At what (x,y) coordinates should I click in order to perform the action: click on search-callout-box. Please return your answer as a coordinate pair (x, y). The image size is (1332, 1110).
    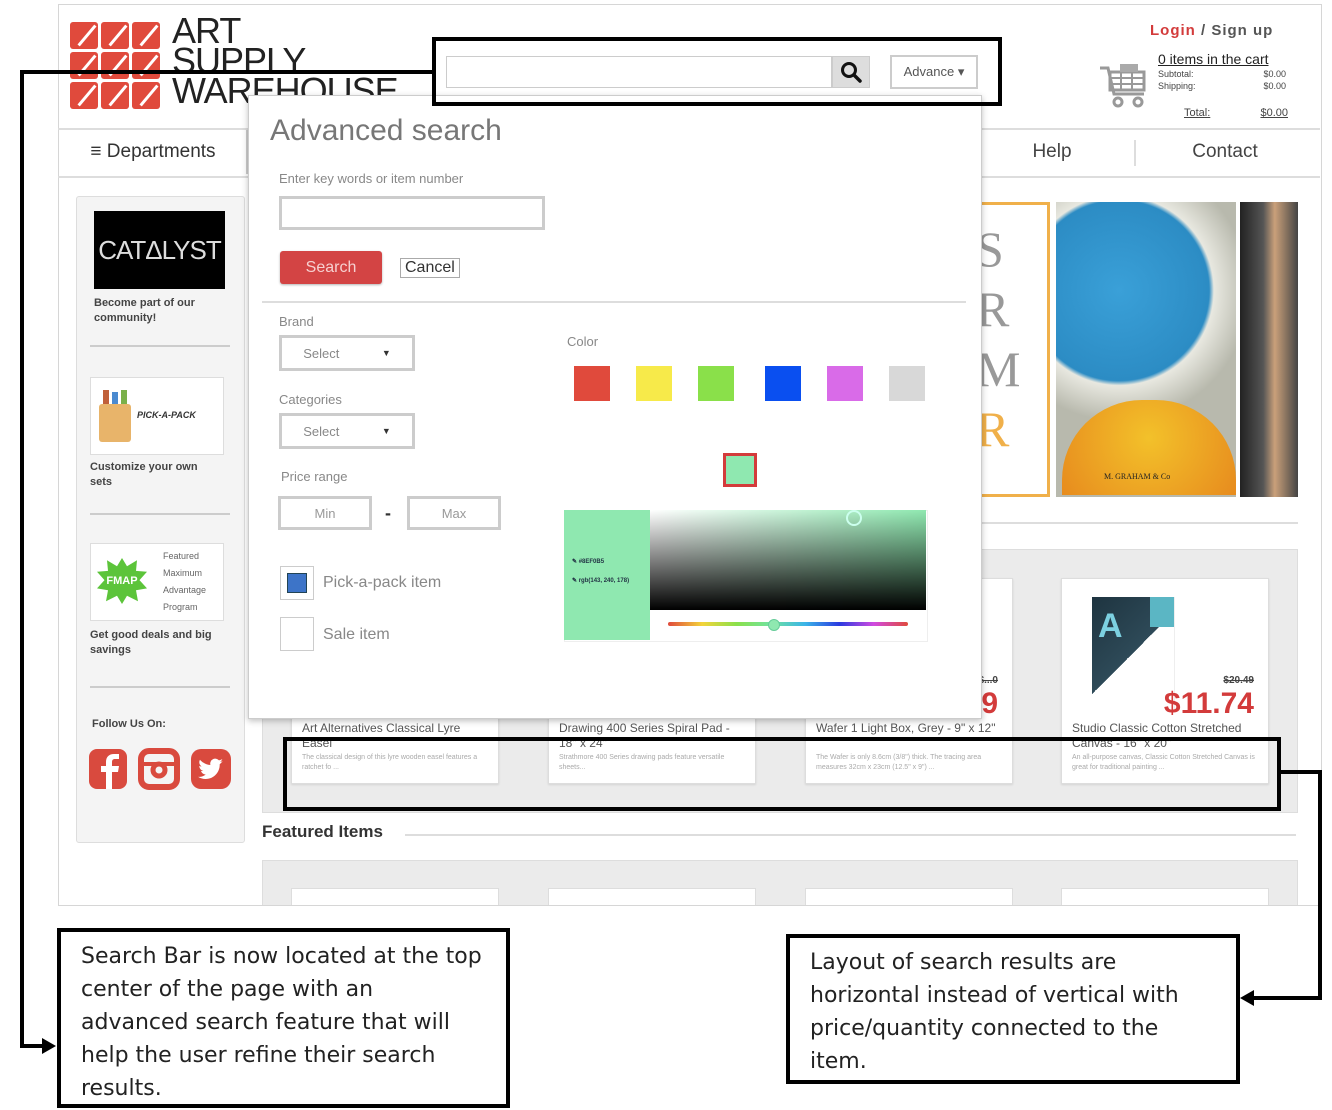
    Looking at the image, I should click on (717, 71).